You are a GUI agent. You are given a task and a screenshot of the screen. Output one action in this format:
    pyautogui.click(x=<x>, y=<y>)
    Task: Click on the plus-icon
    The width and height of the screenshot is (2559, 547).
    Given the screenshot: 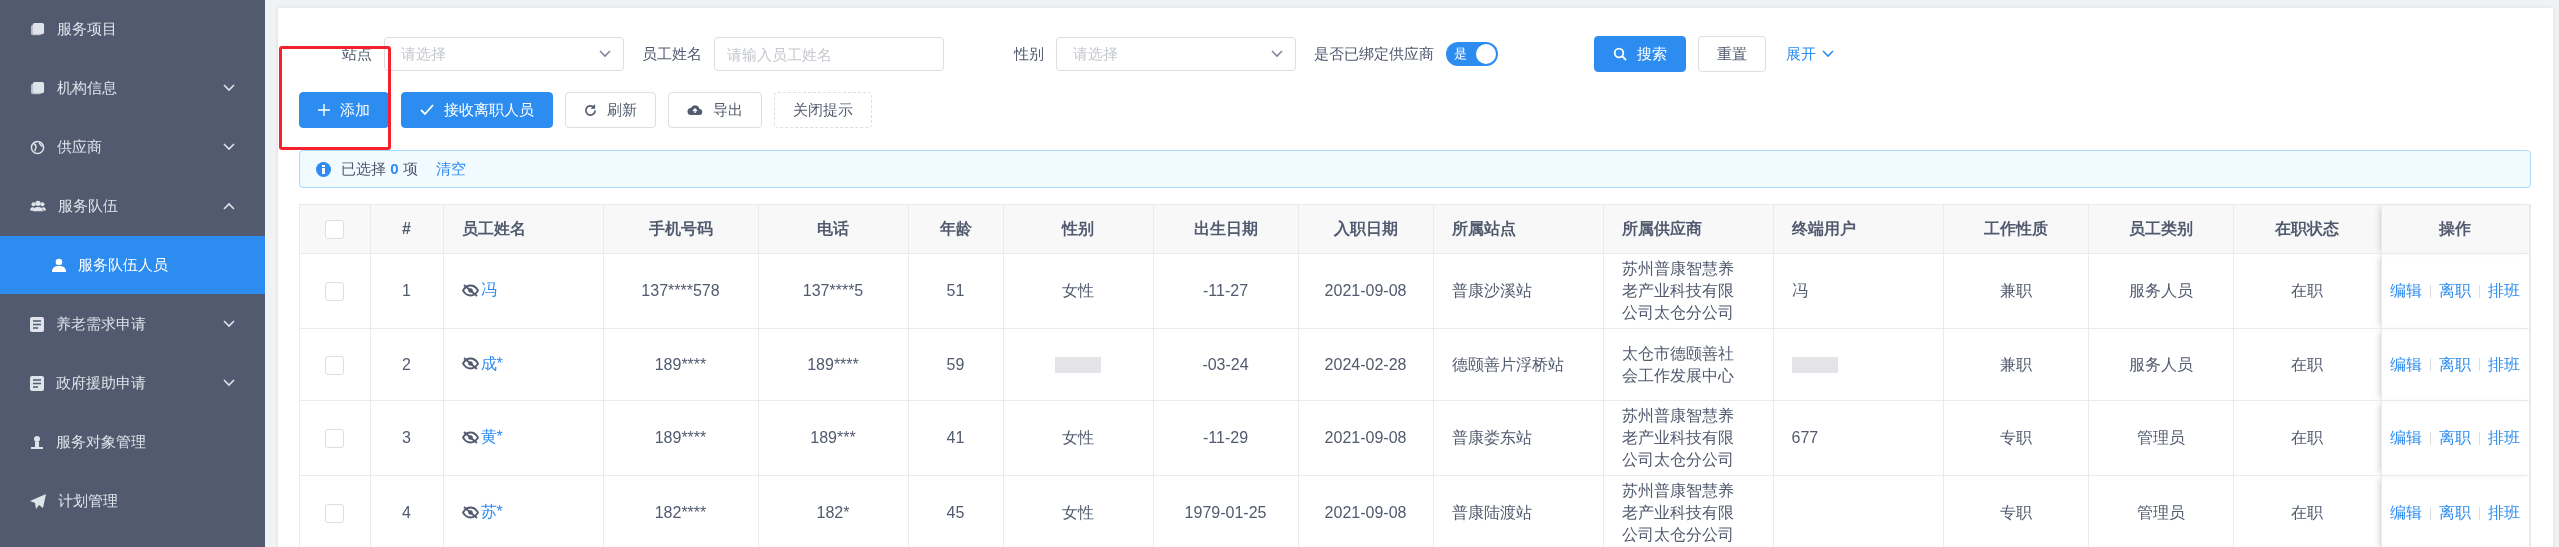 What is the action you would take?
    pyautogui.click(x=324, y=110)
    